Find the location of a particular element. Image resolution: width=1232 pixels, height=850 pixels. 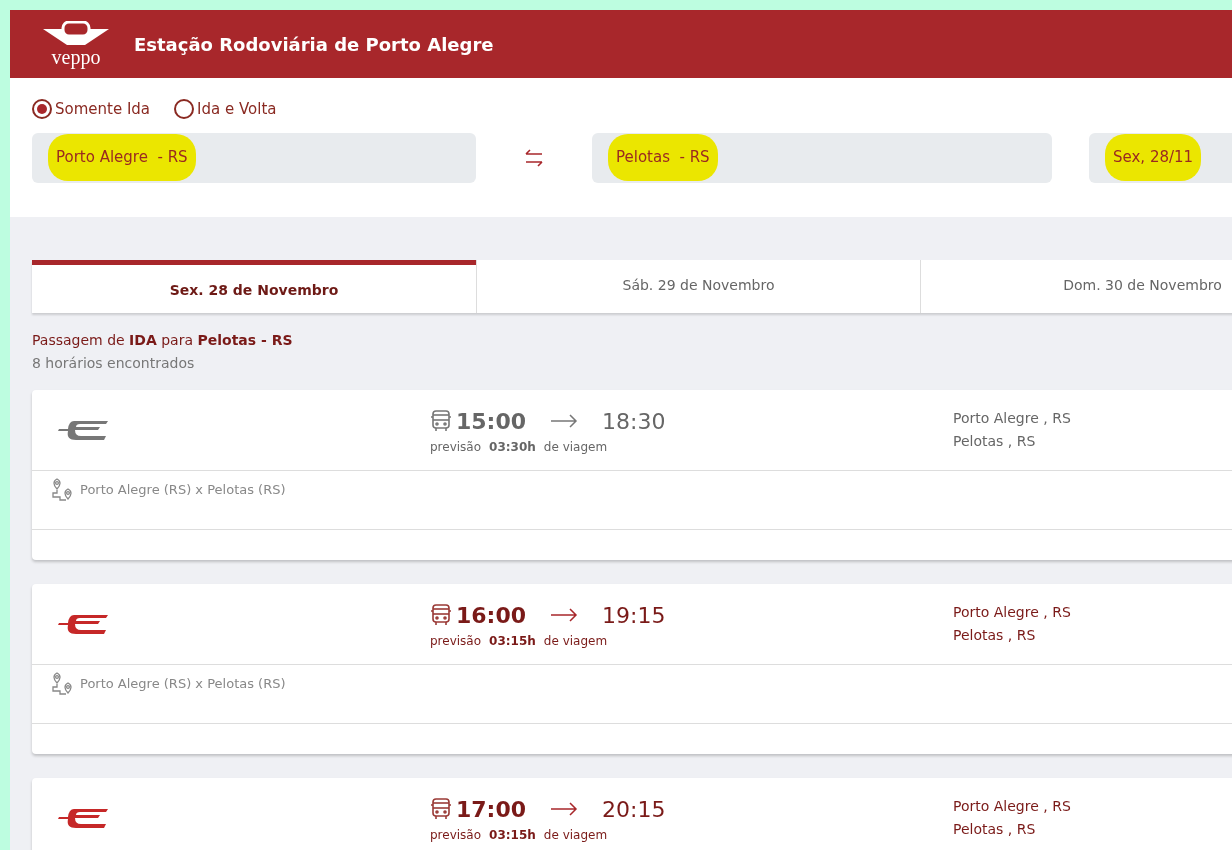

trip-card: 17:00 20:15 previsão 03:15h de viagem Porto Alegre , RS Pelotas , RS is located at coordinates (632, 814).